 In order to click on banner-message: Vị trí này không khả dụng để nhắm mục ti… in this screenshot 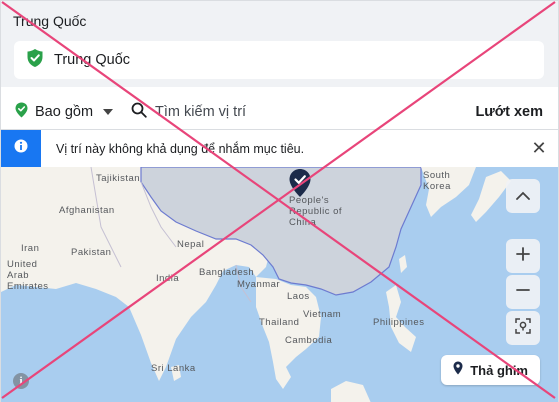, I will do `click(180, 148)`.